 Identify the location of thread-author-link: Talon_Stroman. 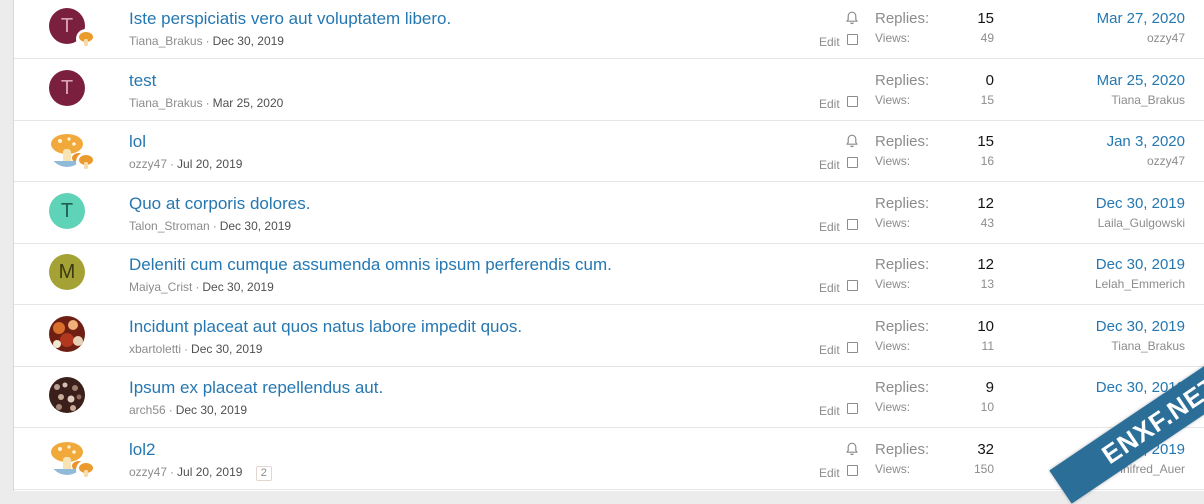
(169, 226).